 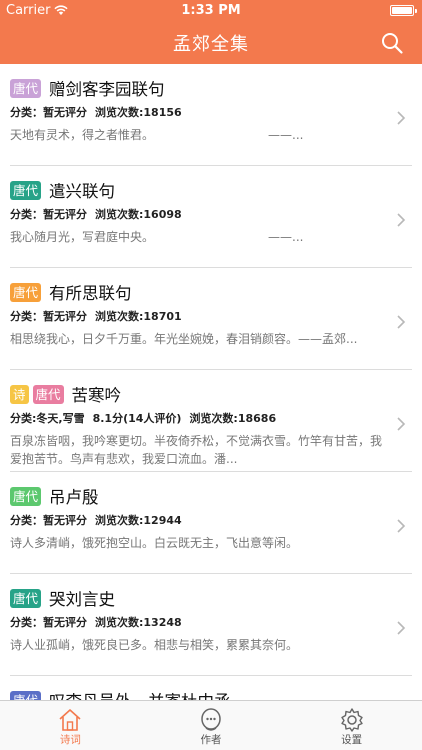 I want to click on author-icon, so click(x=211, y=719).